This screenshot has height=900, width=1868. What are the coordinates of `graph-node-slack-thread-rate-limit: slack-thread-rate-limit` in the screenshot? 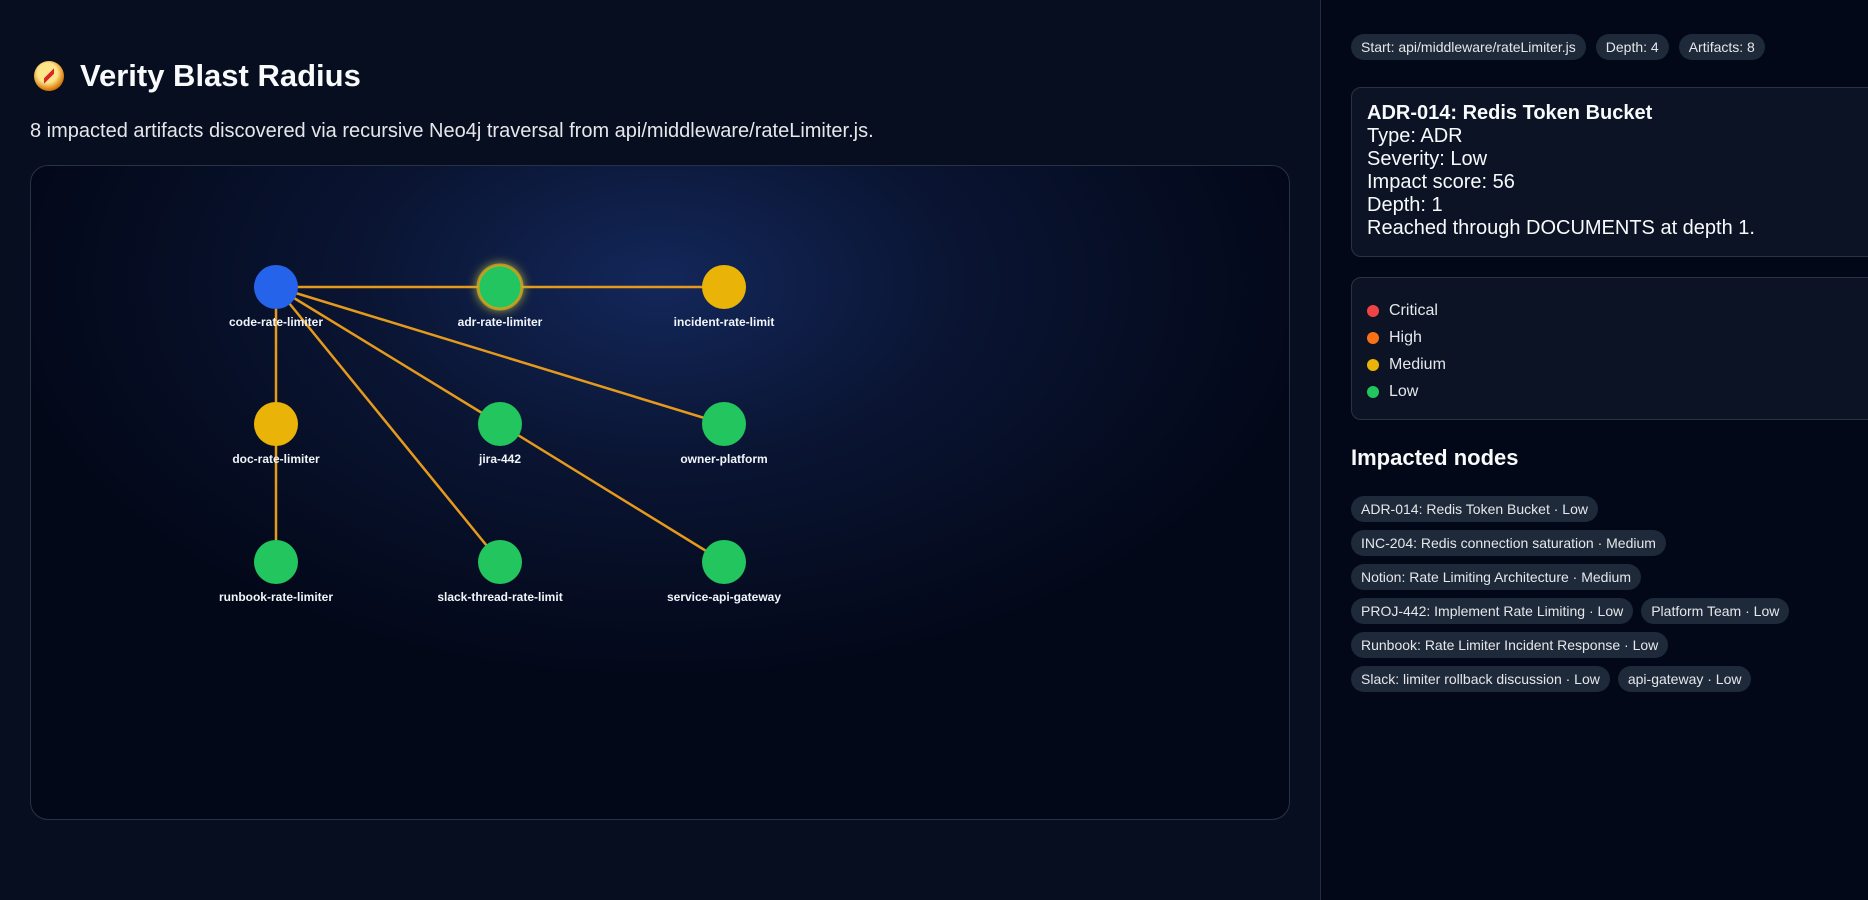 It's located at (500, 572).